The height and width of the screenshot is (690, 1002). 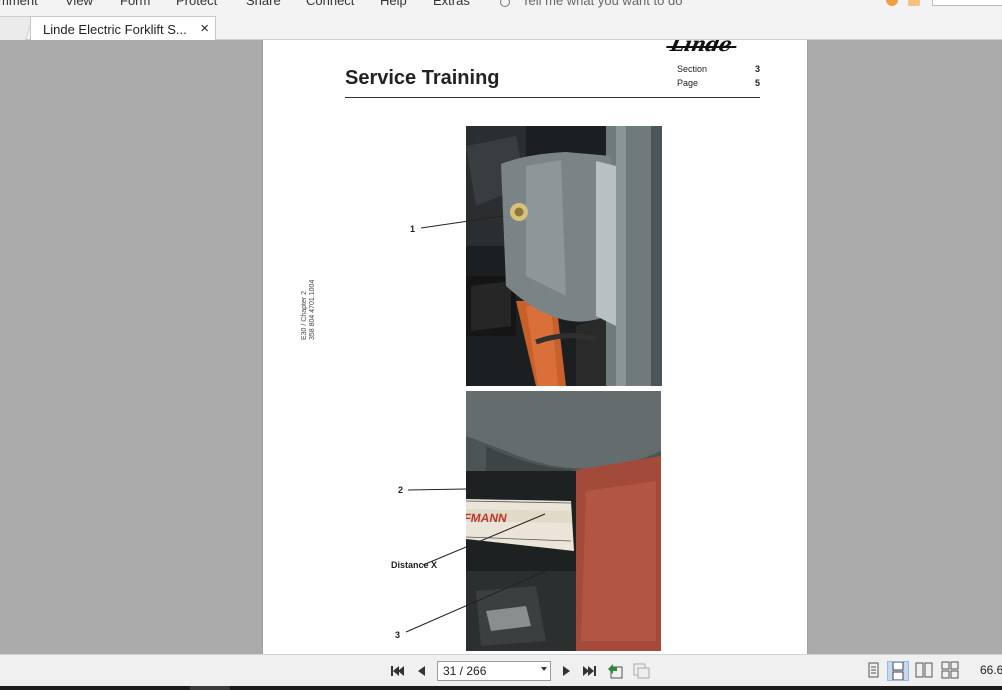 I want to click on previous-view-icon, so click(x=615, y=671).